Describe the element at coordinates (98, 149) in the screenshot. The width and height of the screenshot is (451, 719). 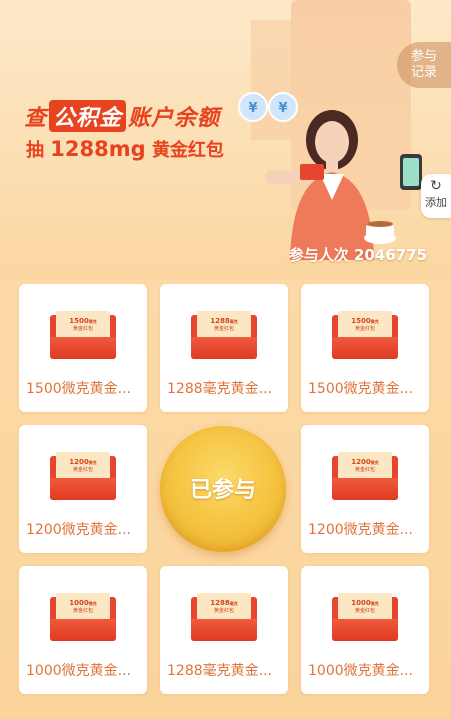
I see `subline-amount: 1288mg` at that location.